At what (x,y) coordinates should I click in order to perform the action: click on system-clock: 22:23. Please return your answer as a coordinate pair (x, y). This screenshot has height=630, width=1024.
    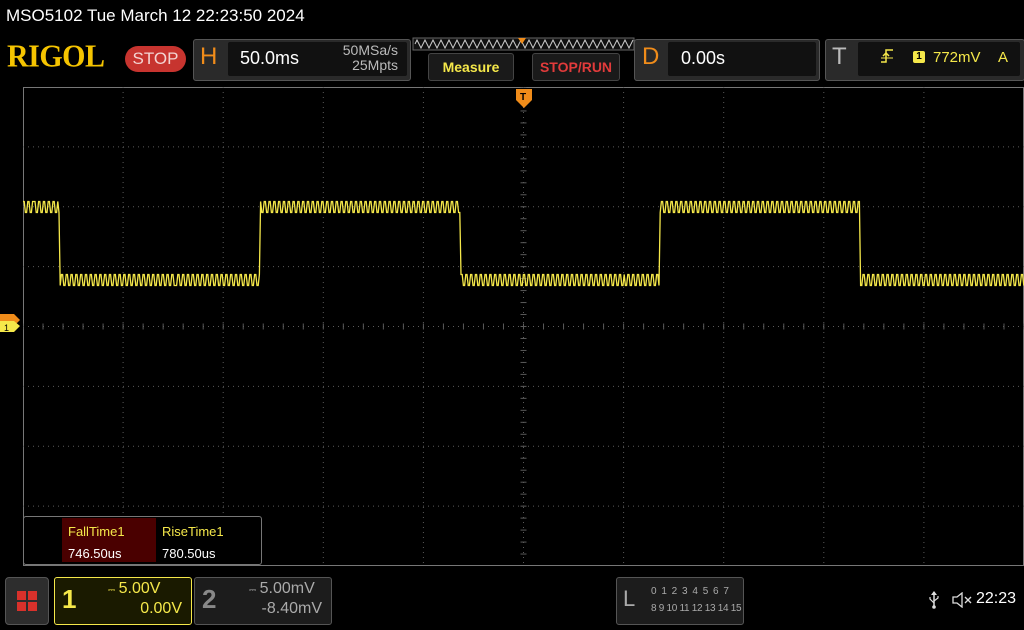
    Looking at the image, I should click on (996, 598).